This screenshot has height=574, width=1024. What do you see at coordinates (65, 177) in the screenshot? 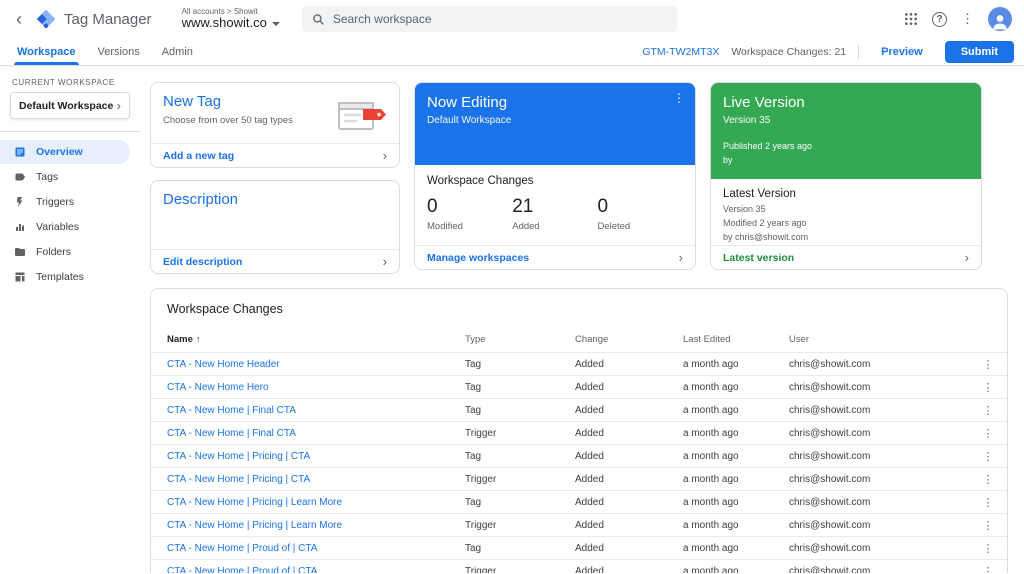
I see `sidebar-item-tags: Tags` at bounding box center [65, 177].